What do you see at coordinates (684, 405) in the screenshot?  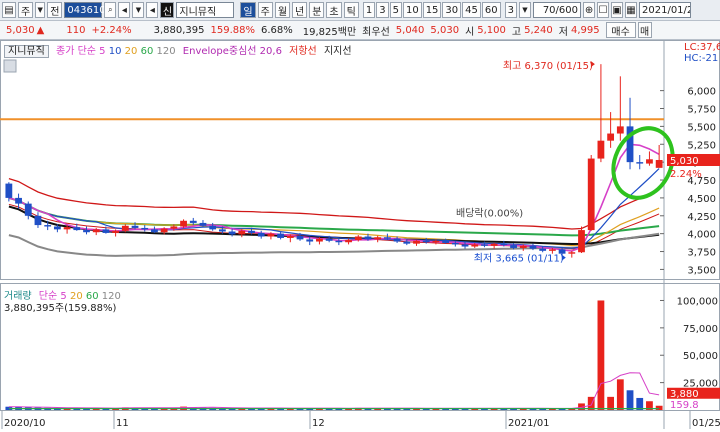 I see `volume-pct-tag: 159.8` at bounding box center [684, 405].